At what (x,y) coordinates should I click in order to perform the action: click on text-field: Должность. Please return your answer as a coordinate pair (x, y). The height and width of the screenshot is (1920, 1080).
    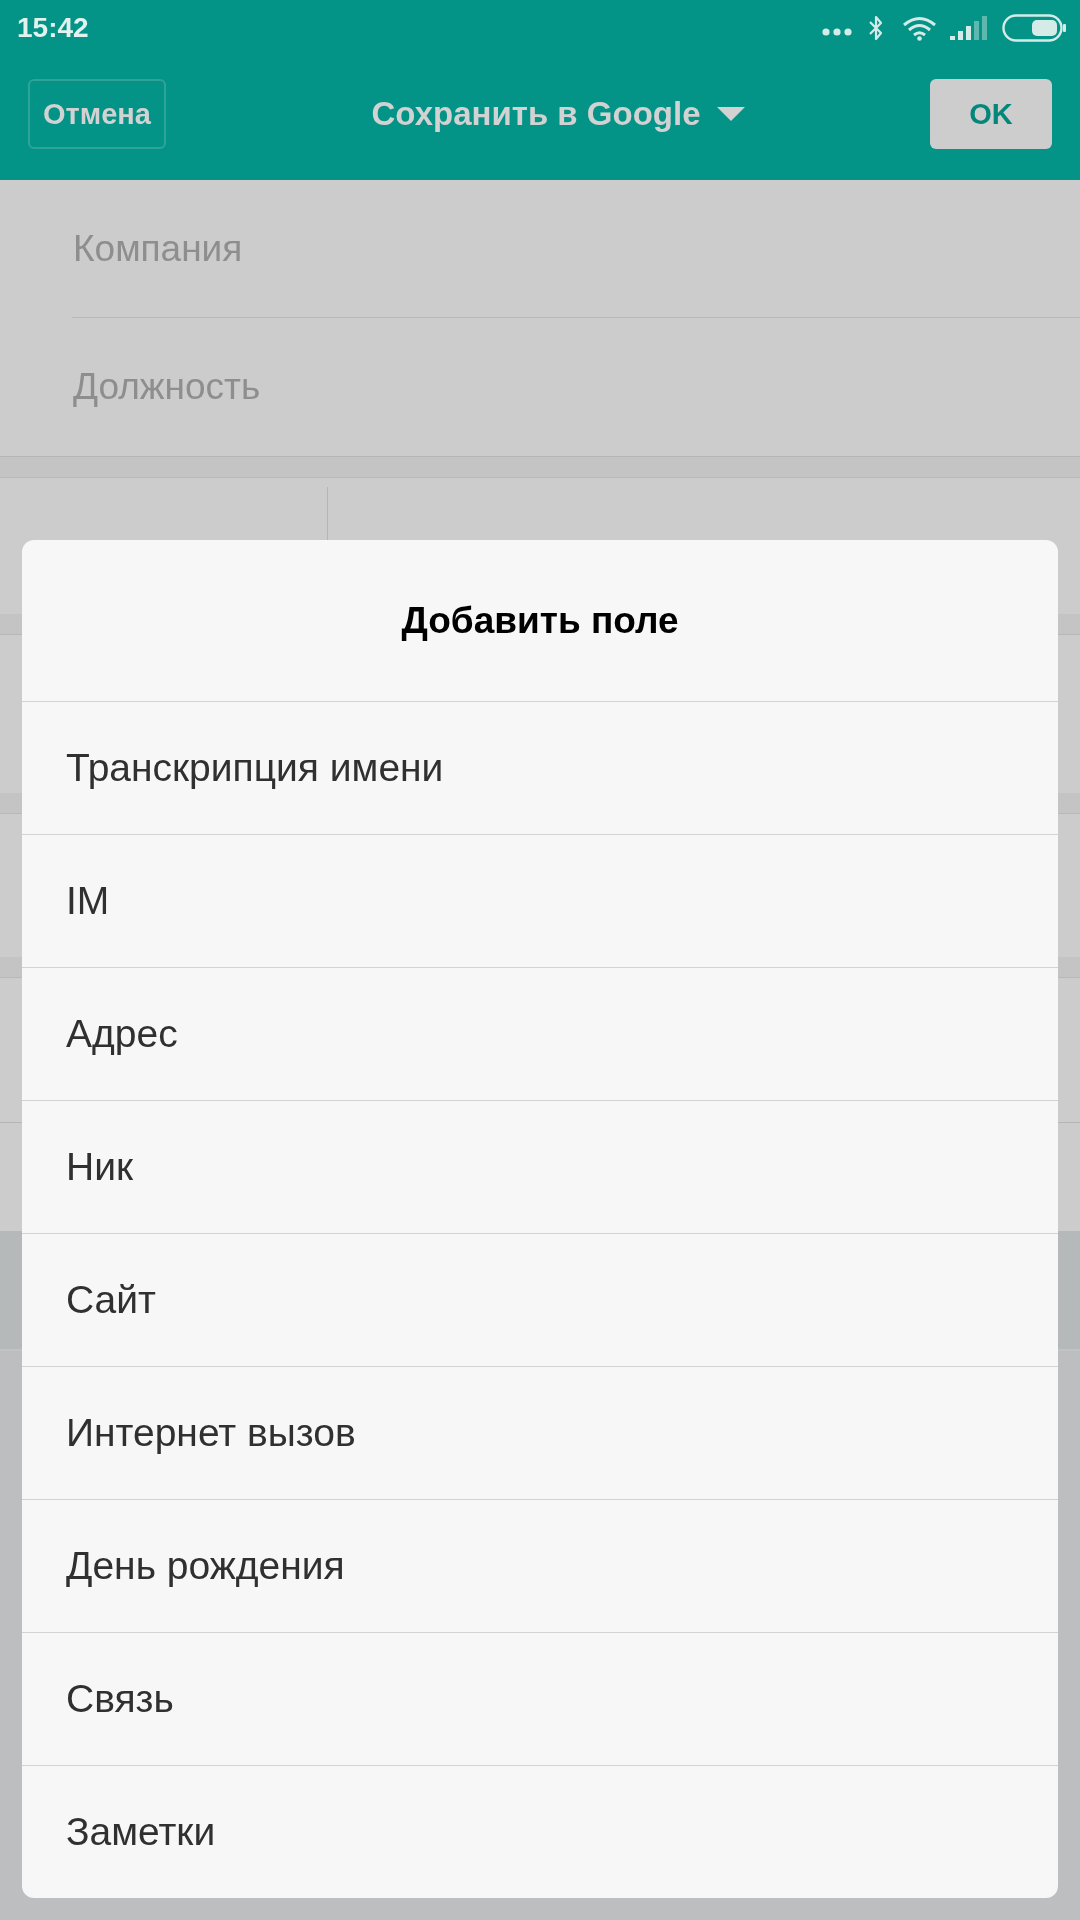
    Looking at the image, I should click on (540, 387).